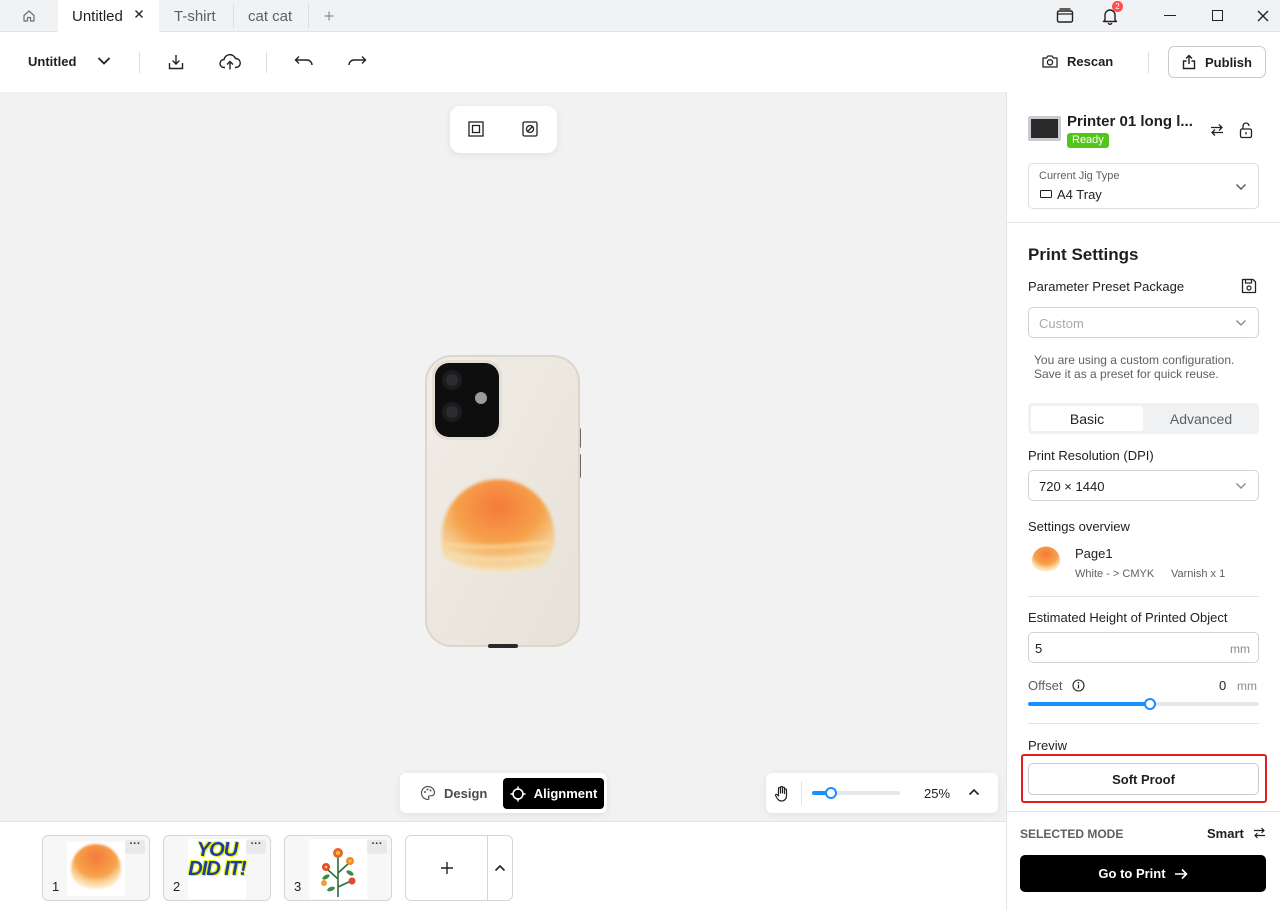 This screenshot has width=1280, height=910. What do you see at coordinates (1143, 222) in the screenshot?
I see `panel-divider` at bounding box center [1143, 222].